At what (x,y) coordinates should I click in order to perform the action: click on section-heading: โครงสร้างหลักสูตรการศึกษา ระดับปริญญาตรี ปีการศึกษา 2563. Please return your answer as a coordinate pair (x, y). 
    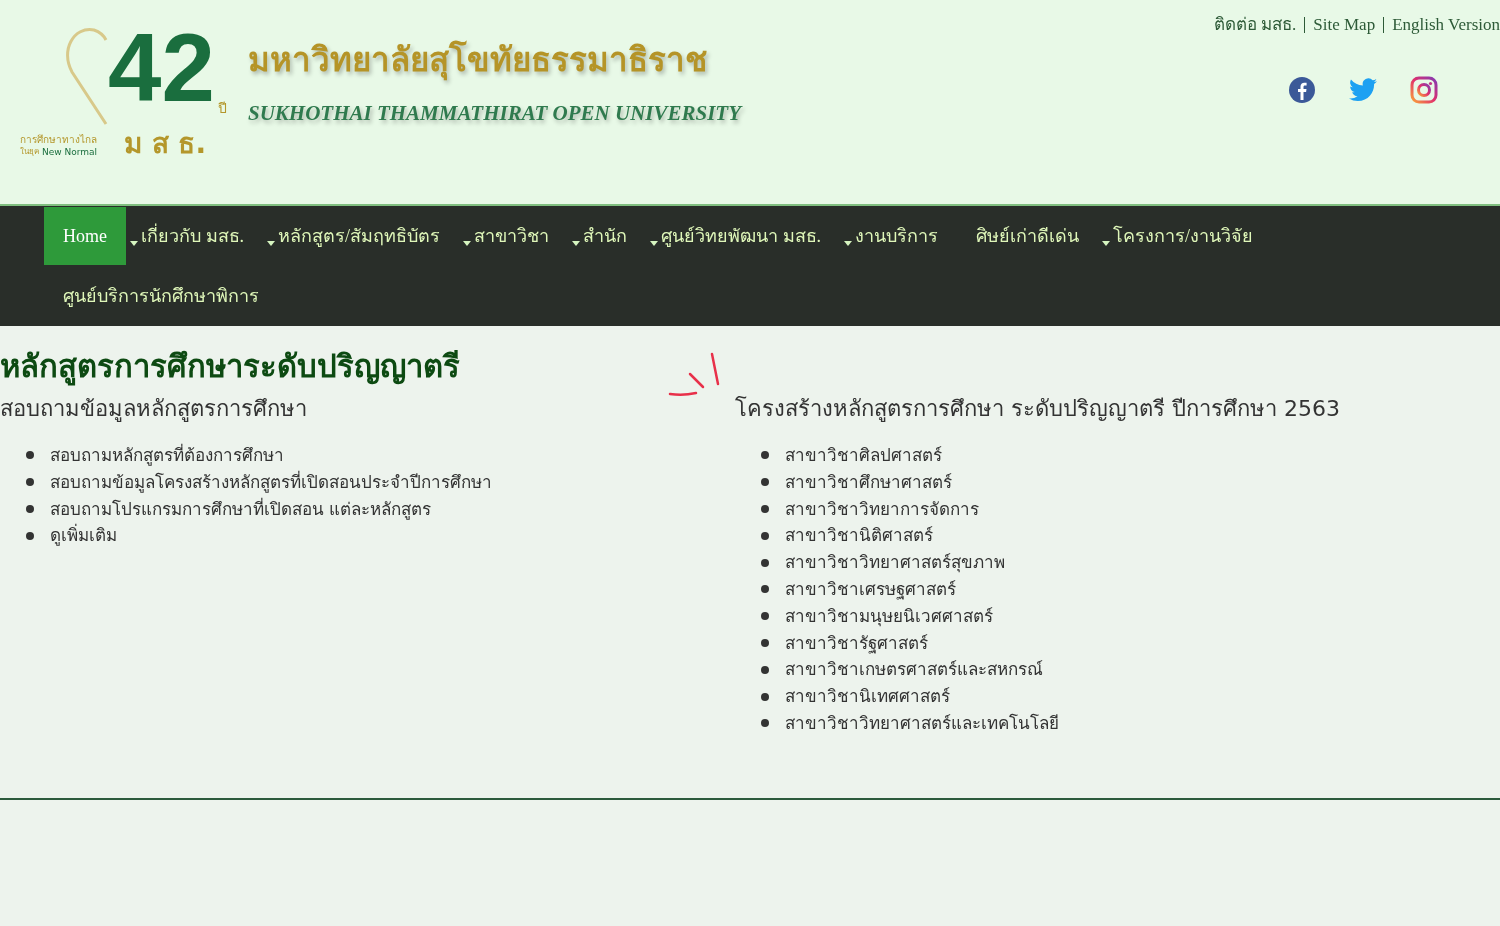
    Looking at the image, I should click on (1037, 409).